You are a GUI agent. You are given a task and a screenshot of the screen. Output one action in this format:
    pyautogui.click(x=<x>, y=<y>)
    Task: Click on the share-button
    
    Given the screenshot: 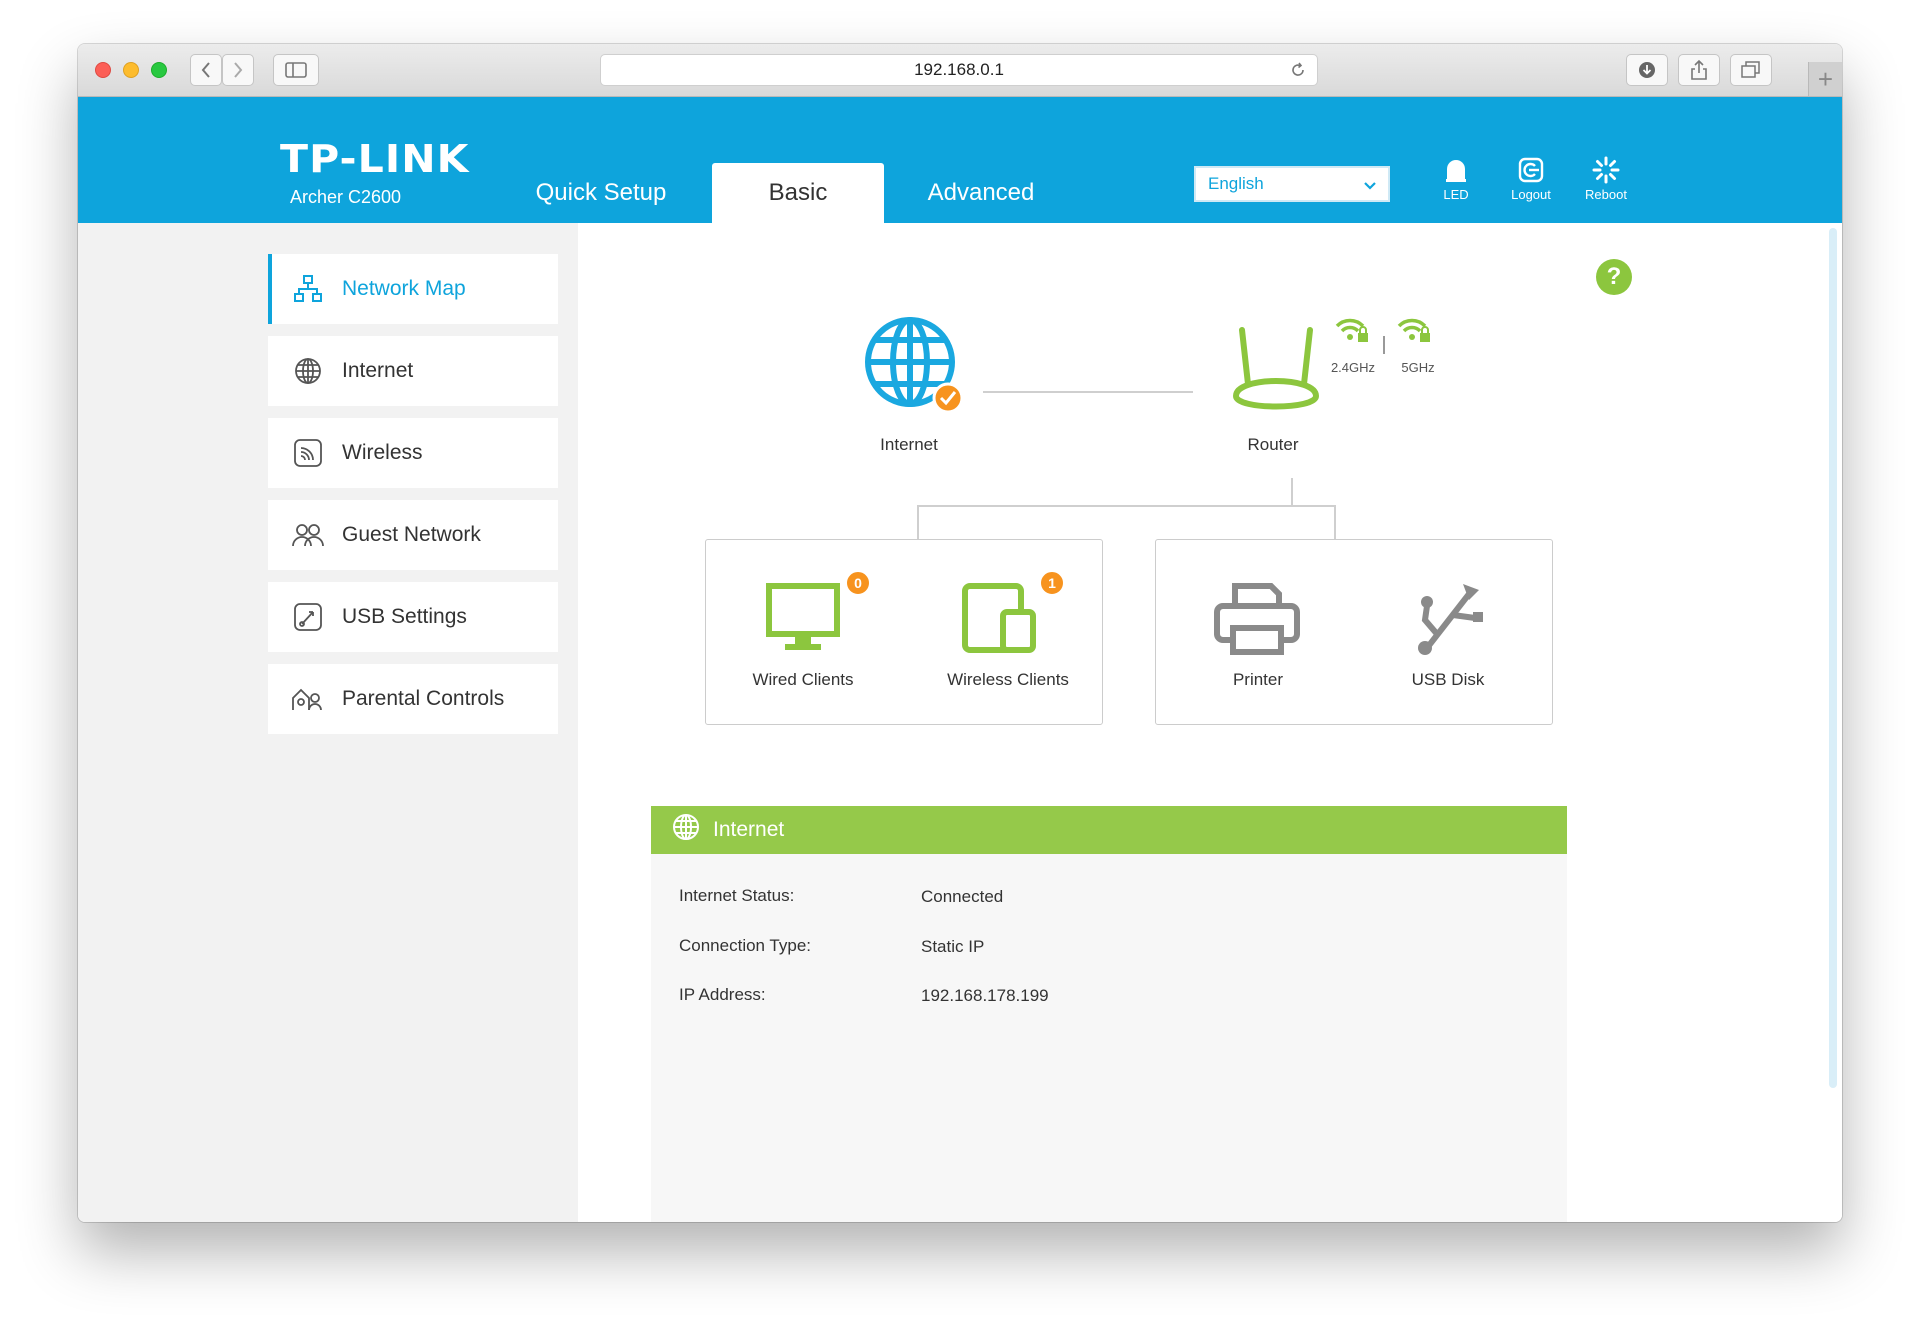 What is the action you would take?
    pyautogui.click(x=1699, y=70)
    